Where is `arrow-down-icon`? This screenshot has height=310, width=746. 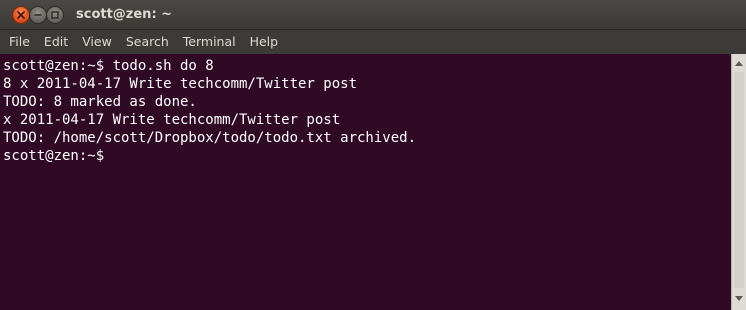
arrow-down-icon is located at coordinates (739, 298).